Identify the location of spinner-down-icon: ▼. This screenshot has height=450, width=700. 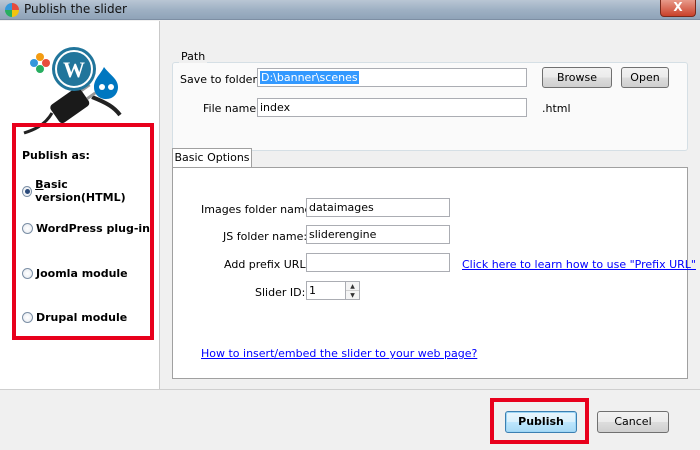
(352, 295).